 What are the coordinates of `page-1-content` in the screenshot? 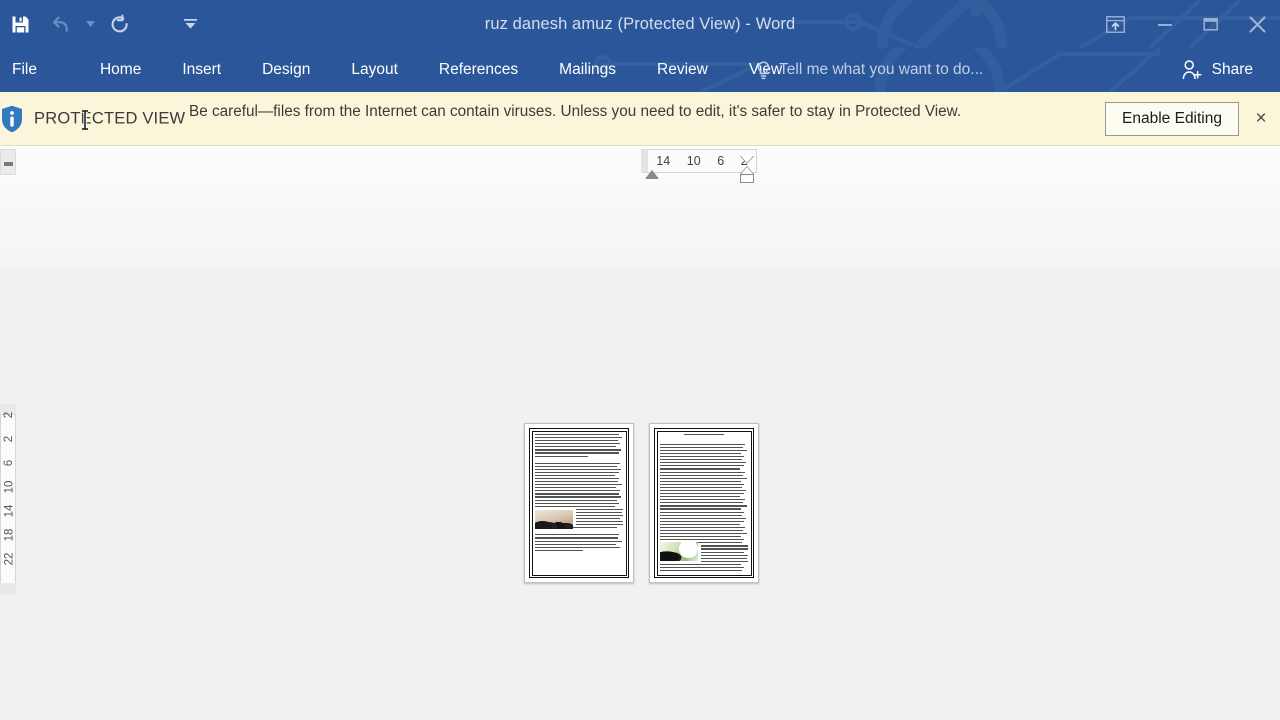 It's located at (579, 503).